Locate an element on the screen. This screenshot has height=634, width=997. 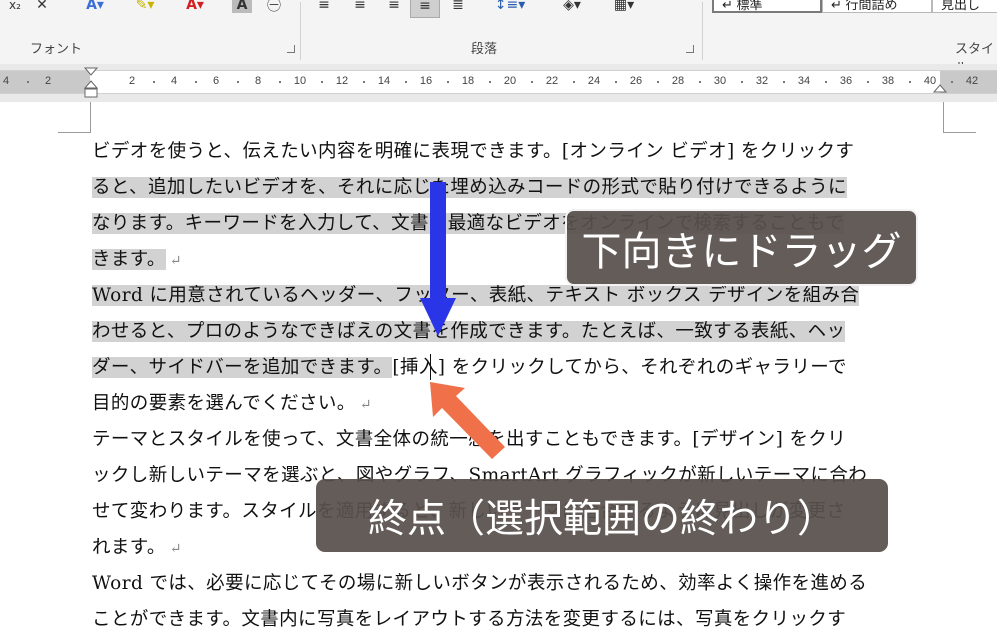
character-shading-button: A is located at coordinates (242, 6).